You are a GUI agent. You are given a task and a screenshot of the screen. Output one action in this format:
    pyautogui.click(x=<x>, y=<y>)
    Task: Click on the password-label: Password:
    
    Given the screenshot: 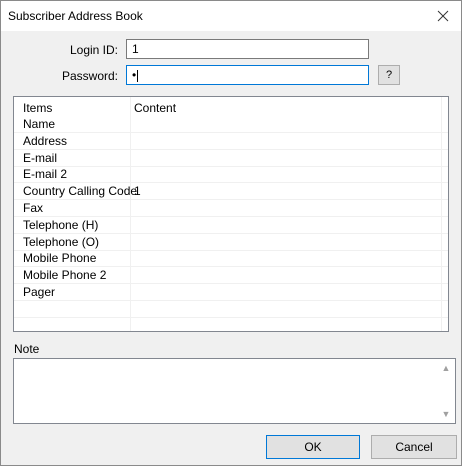 What is the action you would take?
    pyautogui.click(x=89, y=76)
    